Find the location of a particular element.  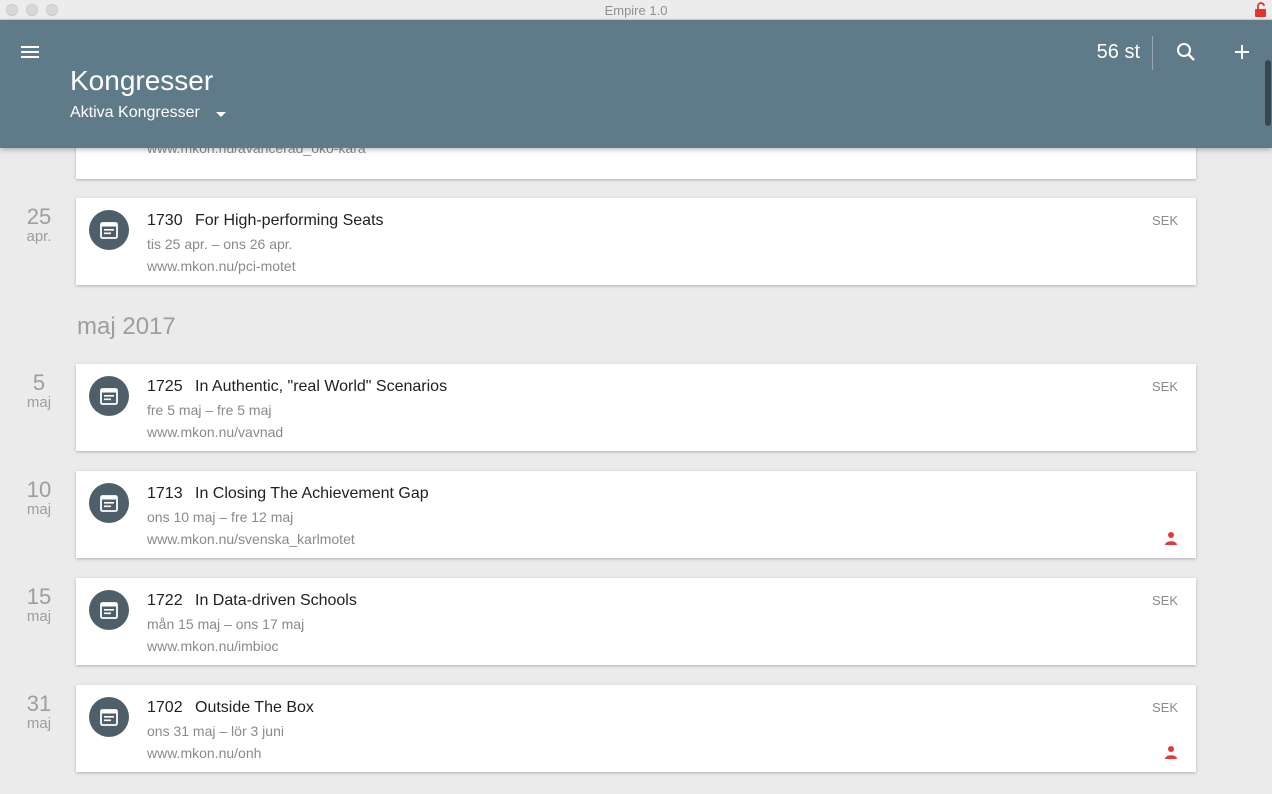

event-dates: ons 31 maj – lör 3 juni is located at coordinates (215, 731).